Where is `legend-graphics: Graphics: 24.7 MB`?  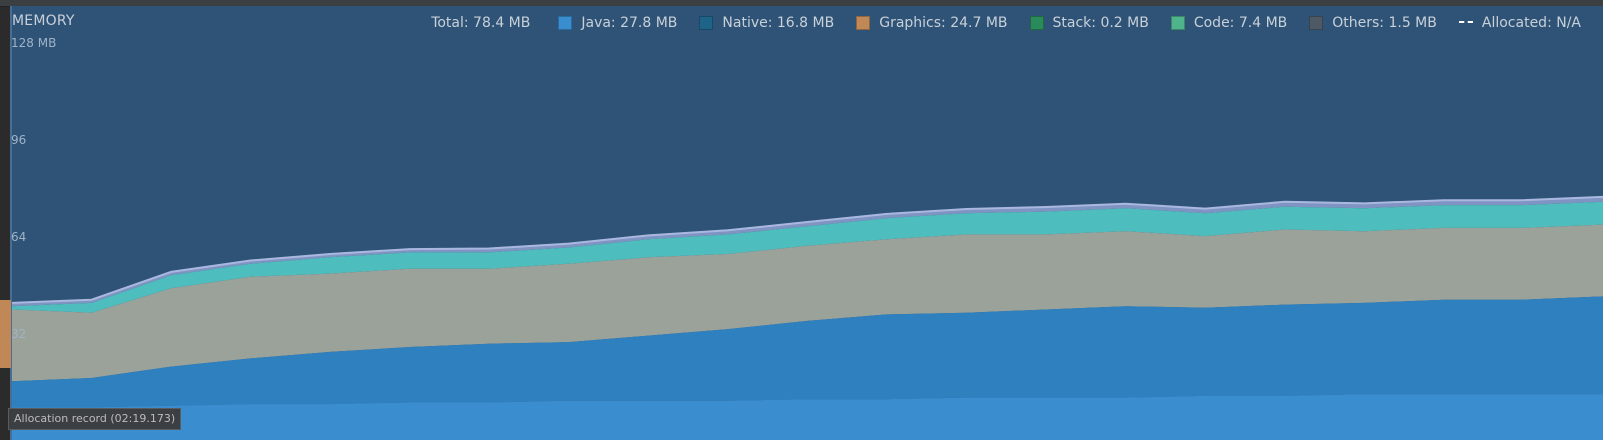
legend-graphics: Graphics: 24.7 MB is located at coordinates (932, 23).